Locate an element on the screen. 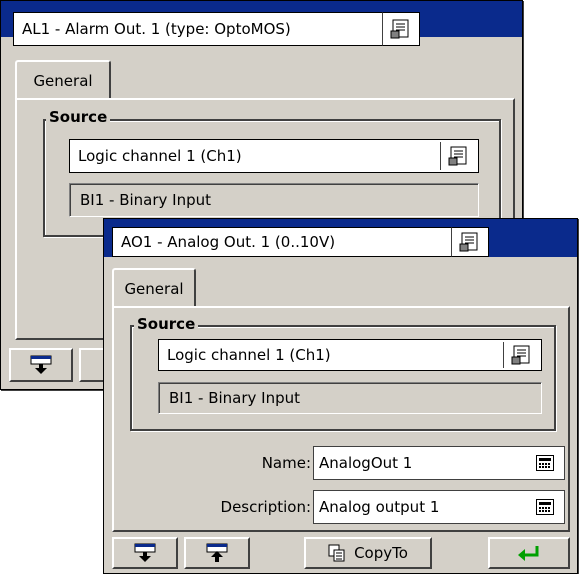  front-source-readonly: BI1 - Binary Input is located at coordinates (350, 398).